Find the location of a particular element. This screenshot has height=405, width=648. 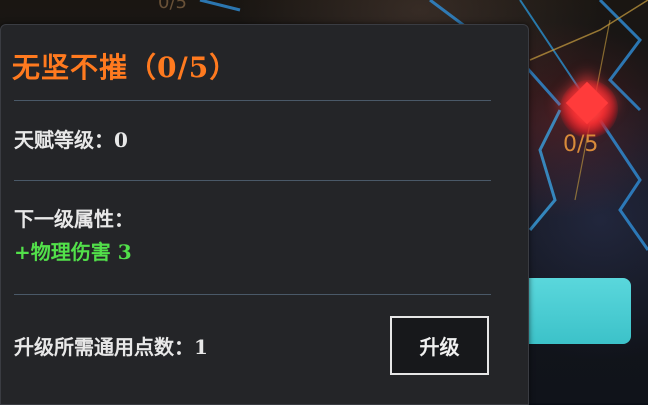

next-level-heading: 下一级属性： is located at coordinates (74, 219).